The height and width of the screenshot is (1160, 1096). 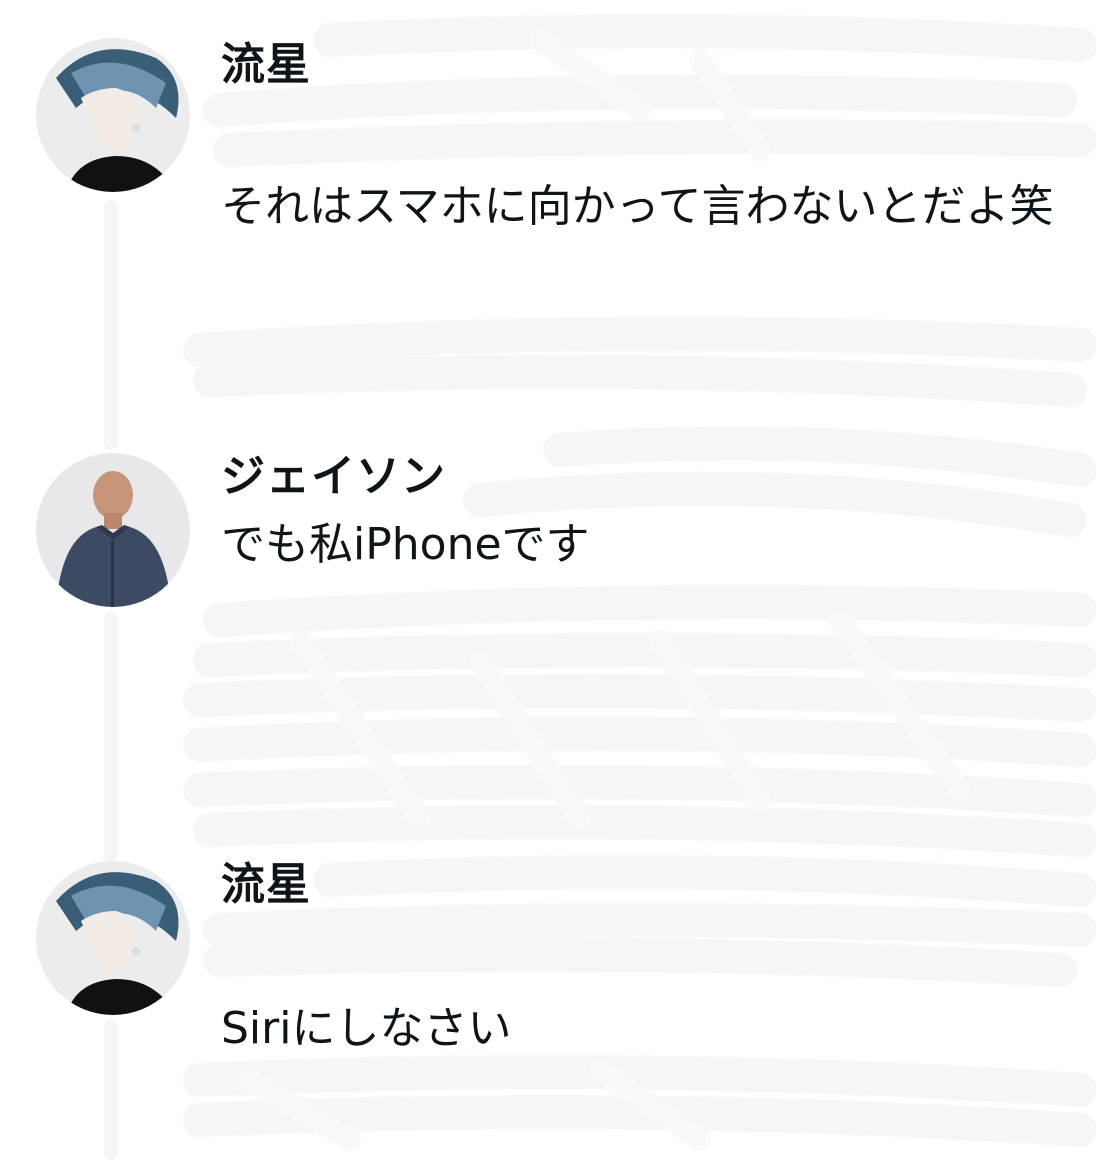 I want to click on man-photo-avatar, so click(x=113, y=530).